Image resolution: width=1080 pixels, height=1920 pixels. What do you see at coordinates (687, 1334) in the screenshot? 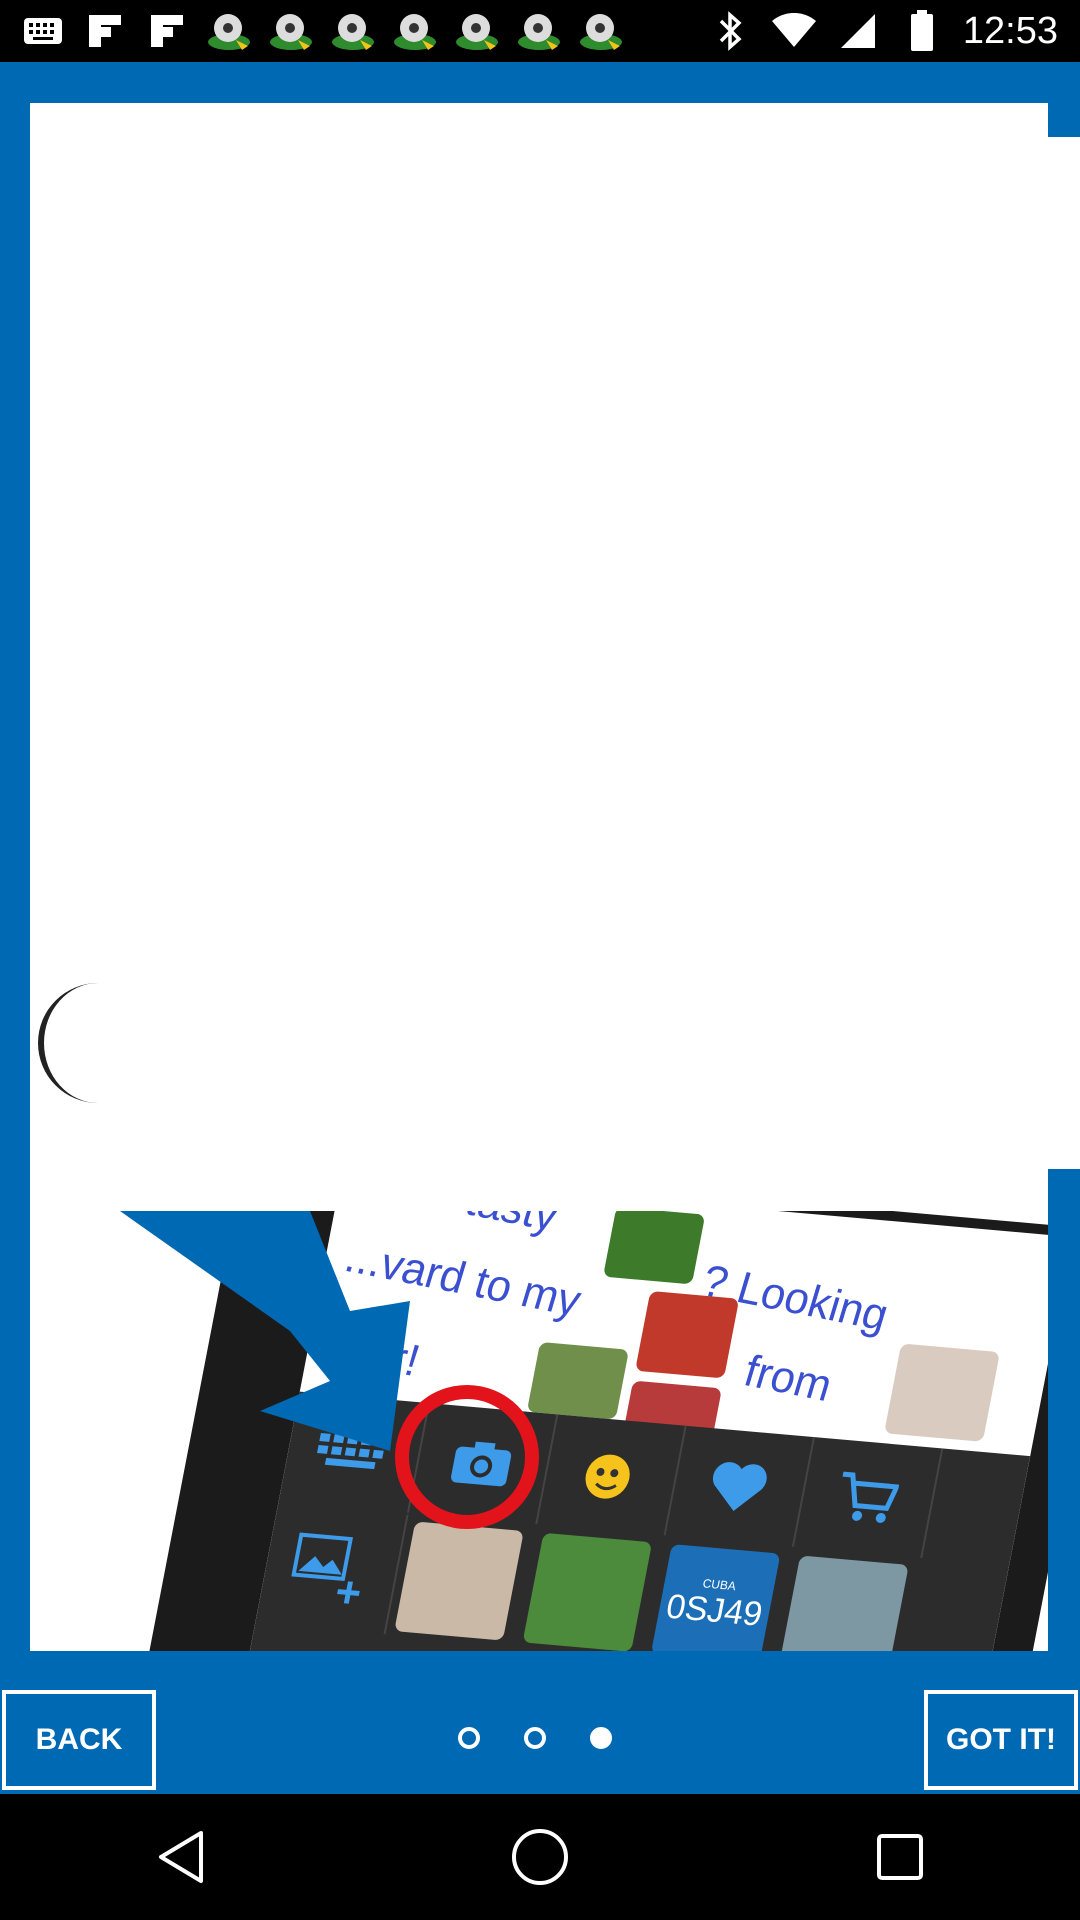
I see `photo-gifts` at bounding box center [687, 1334].